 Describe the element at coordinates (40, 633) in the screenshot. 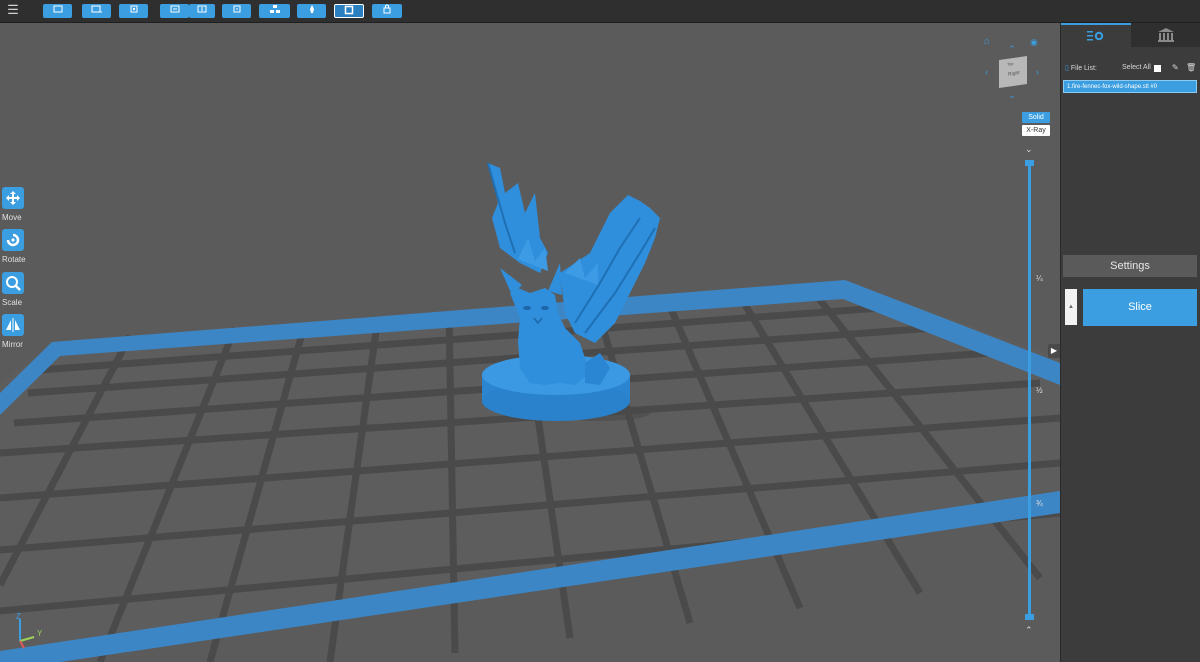

I see `axis-y-label: Y` at that location.